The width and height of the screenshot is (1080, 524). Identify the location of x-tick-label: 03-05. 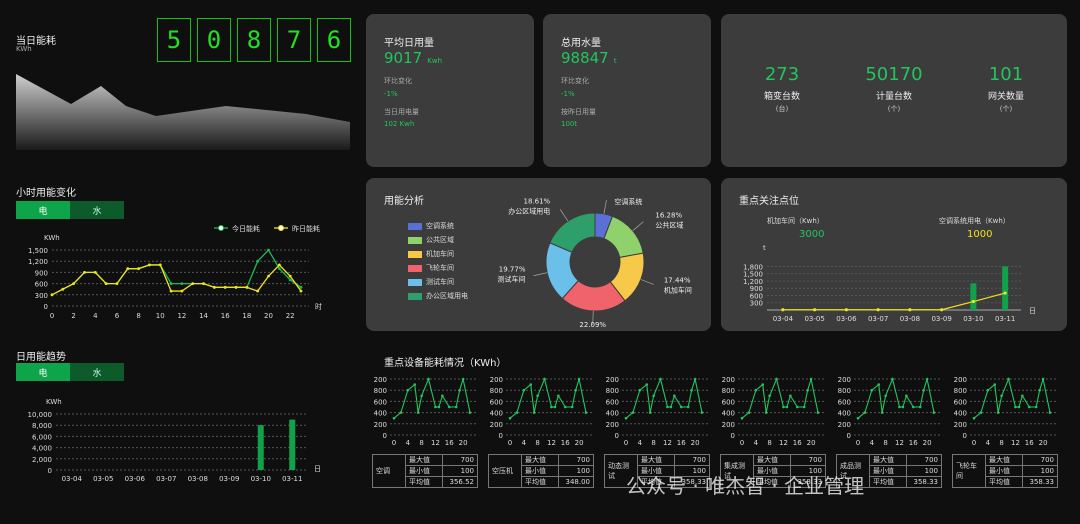
(814, 319).